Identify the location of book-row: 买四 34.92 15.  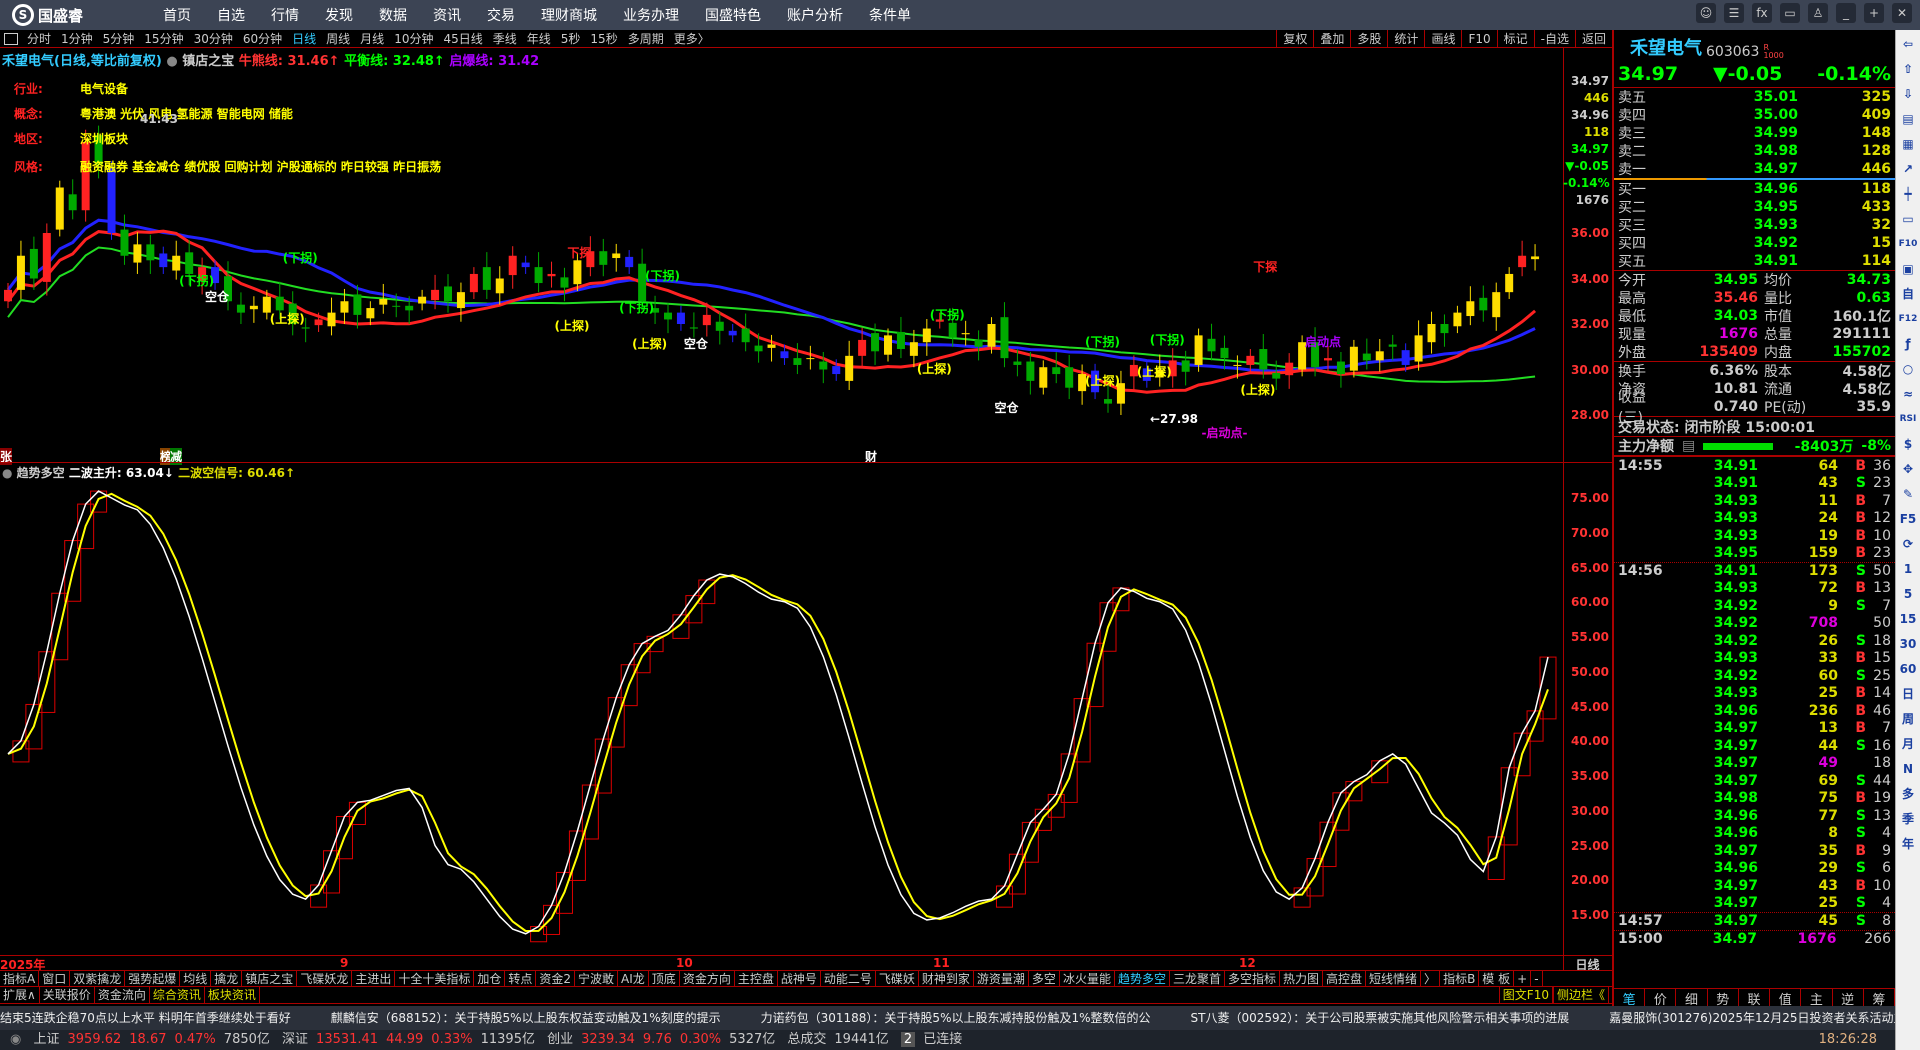
(1754, 243).